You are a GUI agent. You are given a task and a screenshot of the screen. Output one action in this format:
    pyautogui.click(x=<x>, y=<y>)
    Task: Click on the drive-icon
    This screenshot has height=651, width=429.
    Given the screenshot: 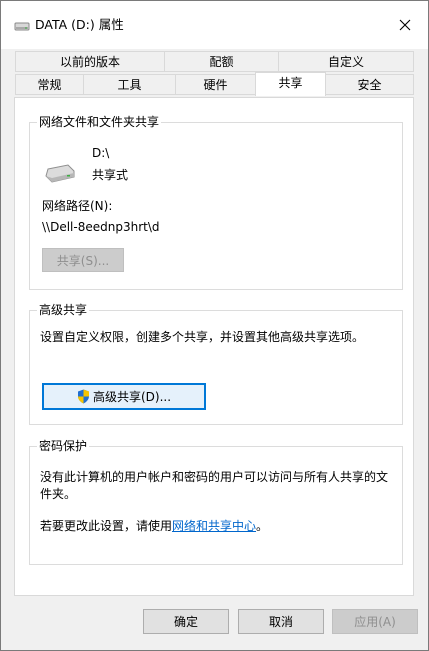 What is the action you would take?
    pyautogui.click(x=22, y=26)
    